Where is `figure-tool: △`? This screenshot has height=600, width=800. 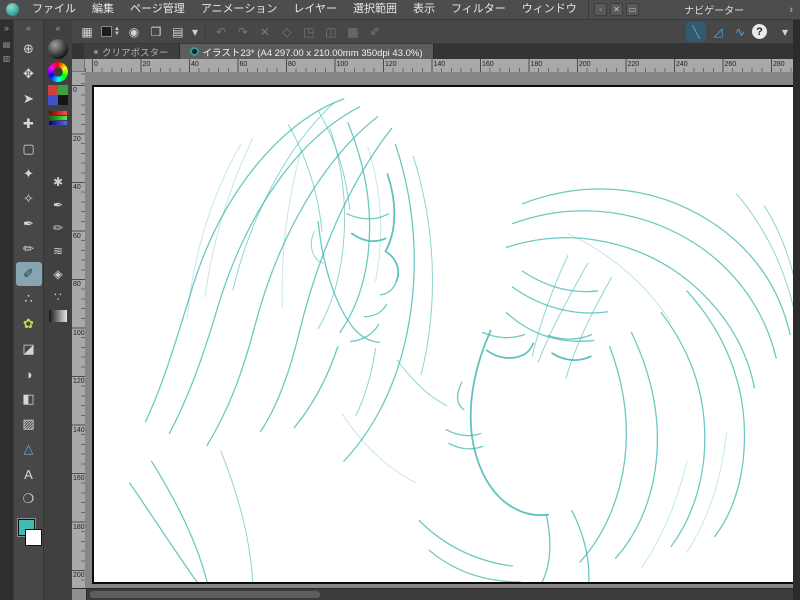
figure-tool: △ is located at coordinates (29, 449).